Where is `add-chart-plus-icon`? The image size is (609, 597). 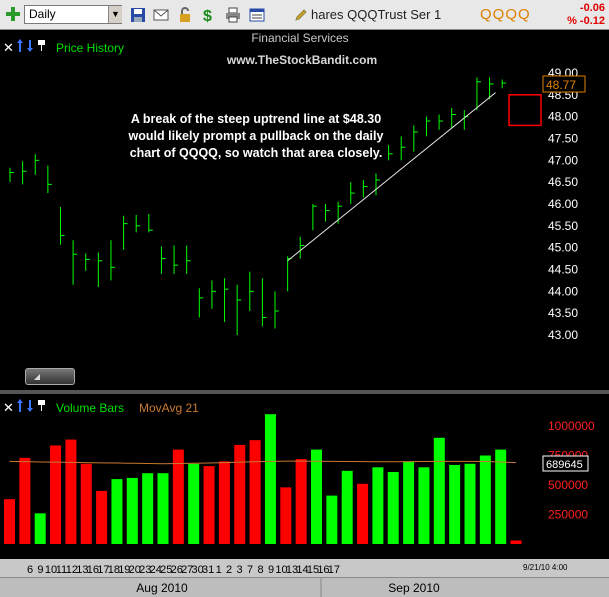
add-chart-plus-icon is located at coordinates (13, 14).